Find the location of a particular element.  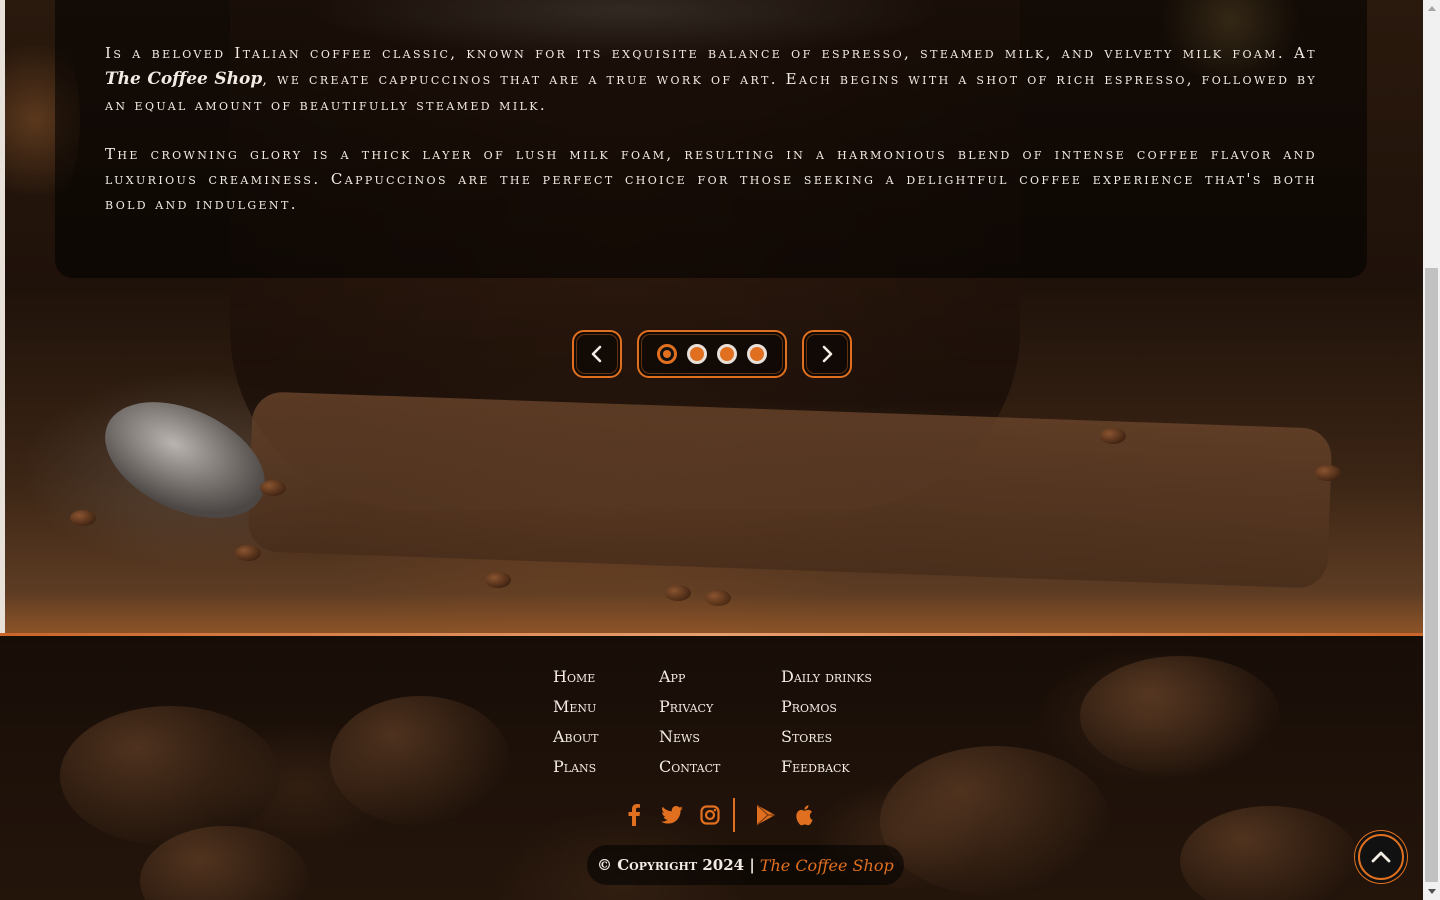

instagram-icon is located at coordinates (710, 815).